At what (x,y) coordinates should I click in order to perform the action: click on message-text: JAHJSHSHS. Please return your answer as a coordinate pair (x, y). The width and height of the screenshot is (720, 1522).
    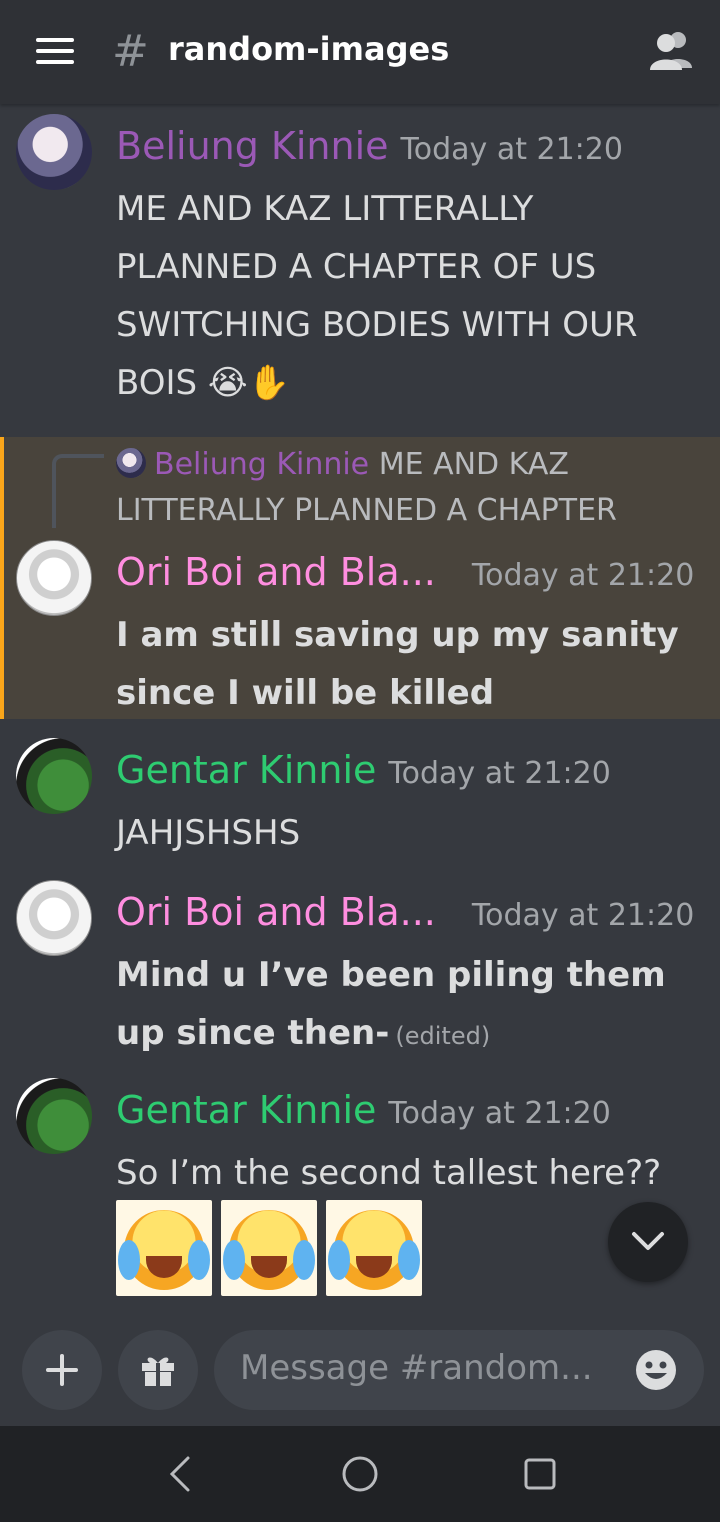
    Looking at the image, I should click on (208, 833).